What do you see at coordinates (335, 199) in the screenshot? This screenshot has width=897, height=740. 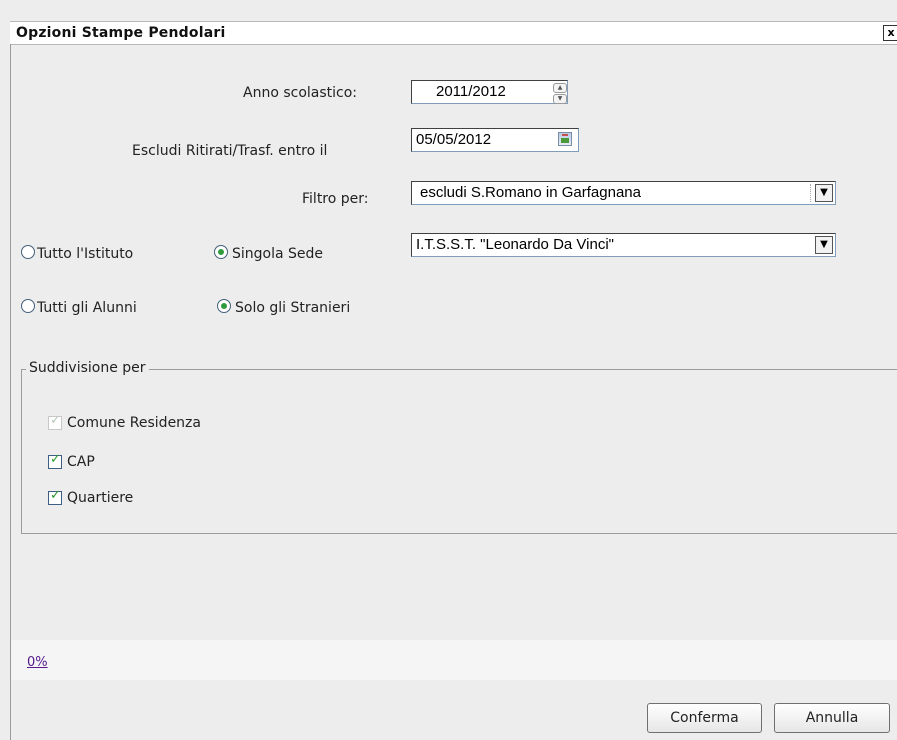 I see `filtro-per-label: Filtro per:` at bounding box center [335, 199].